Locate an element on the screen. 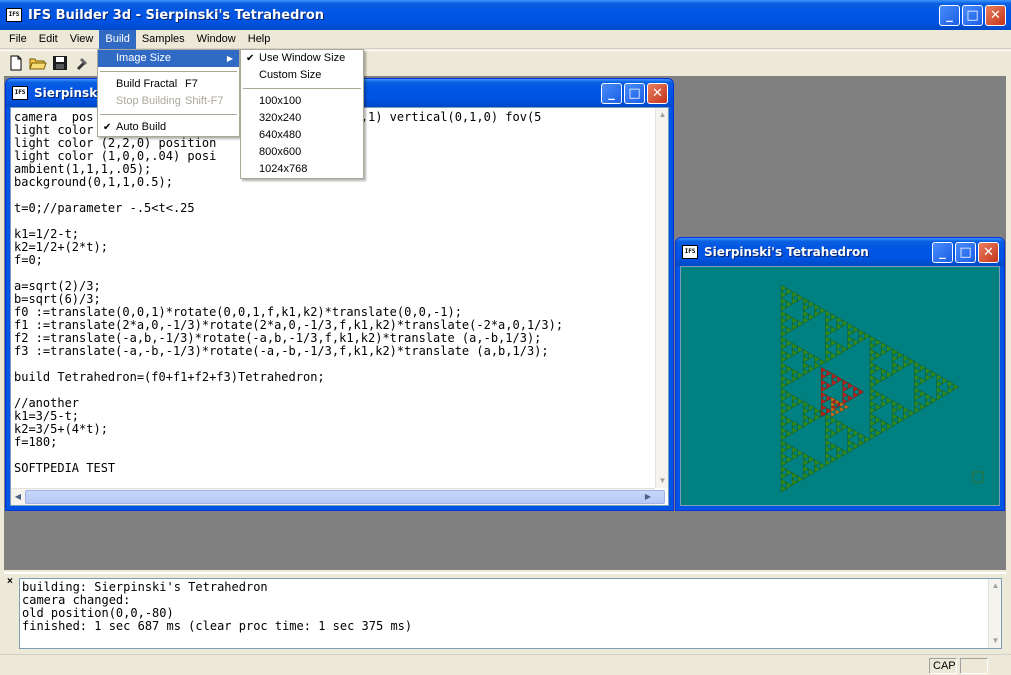 This screenshot has width=1011, height=675. render-close-button: ✕ is located at coordinates (988, 252).